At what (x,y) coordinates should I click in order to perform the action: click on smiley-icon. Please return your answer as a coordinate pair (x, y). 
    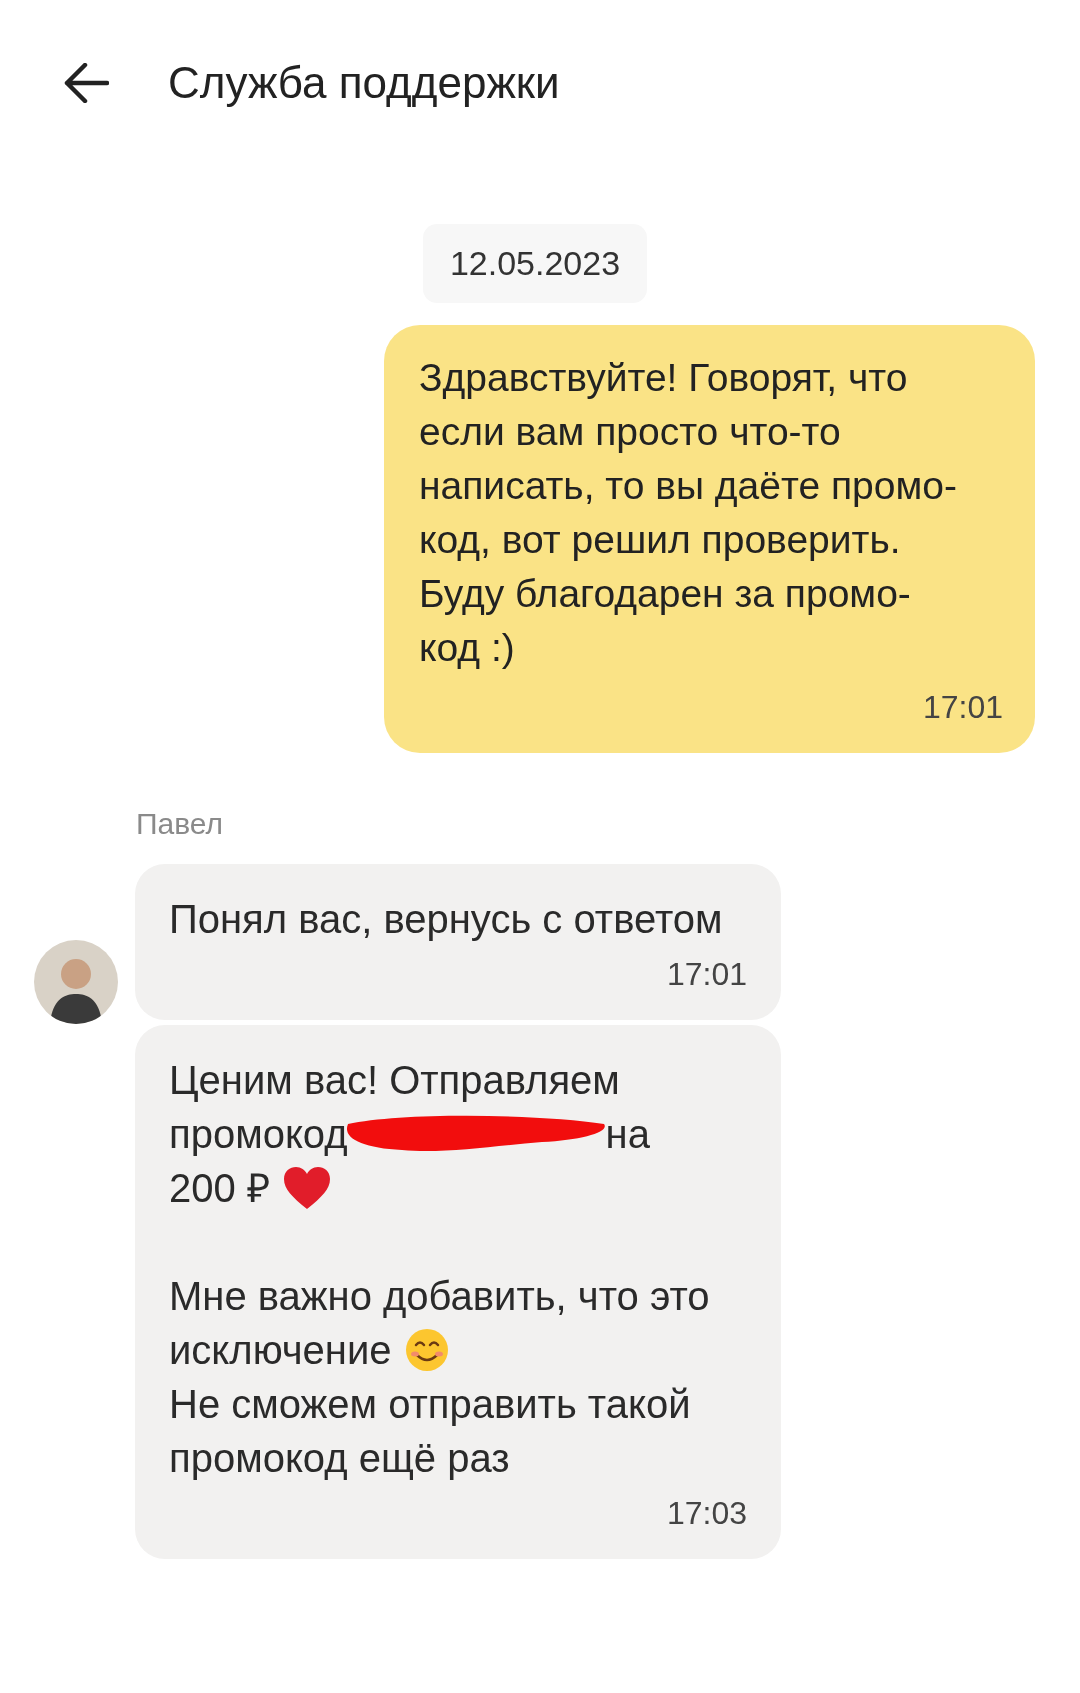
    Looking at the image, I should click on (426, 1350).